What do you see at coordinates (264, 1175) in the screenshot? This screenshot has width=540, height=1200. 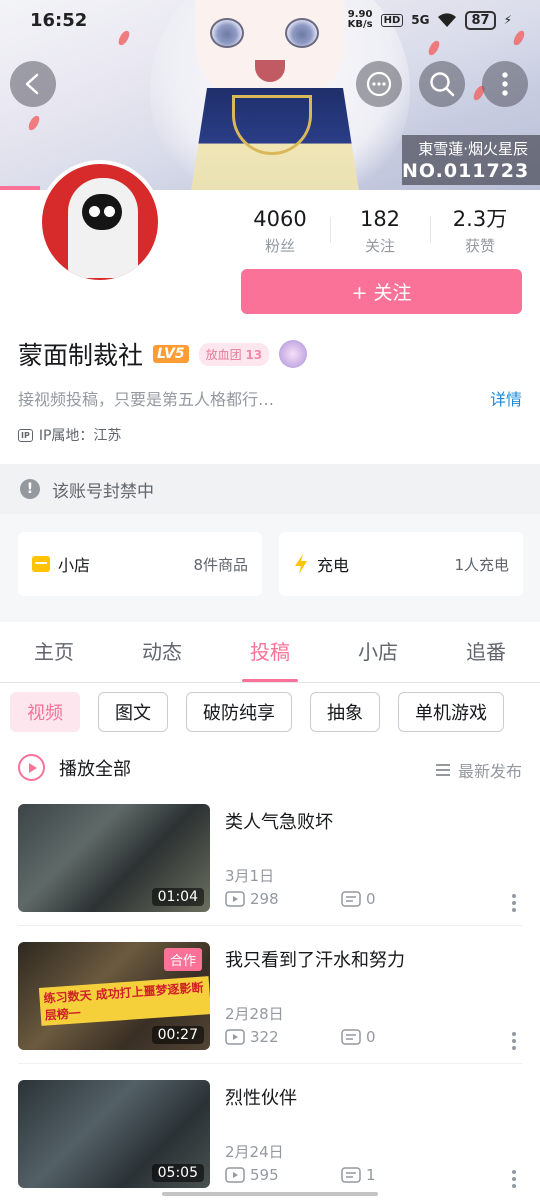 I see `play-count-value: 595` at bounding box center [264, 1175].